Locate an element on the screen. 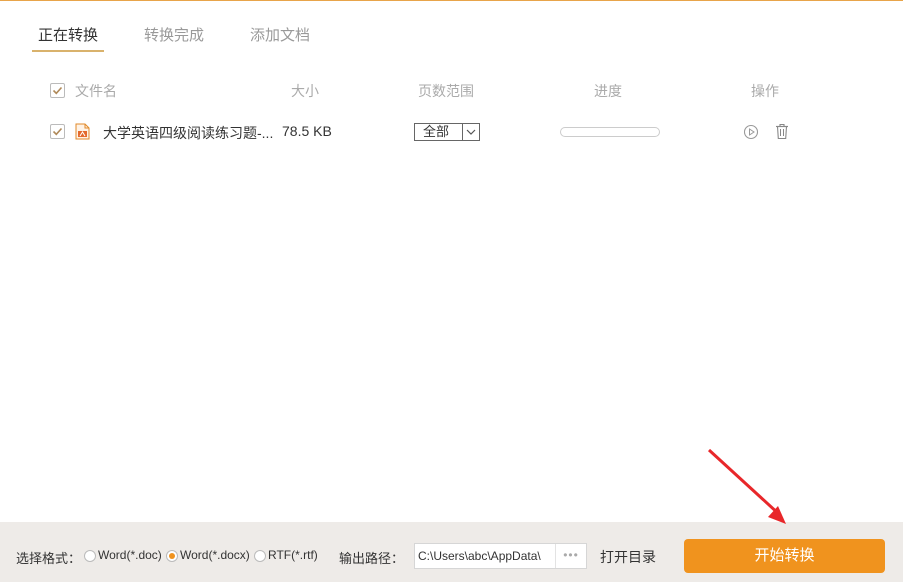  row-checkbox is located at coordinates (57, 131).